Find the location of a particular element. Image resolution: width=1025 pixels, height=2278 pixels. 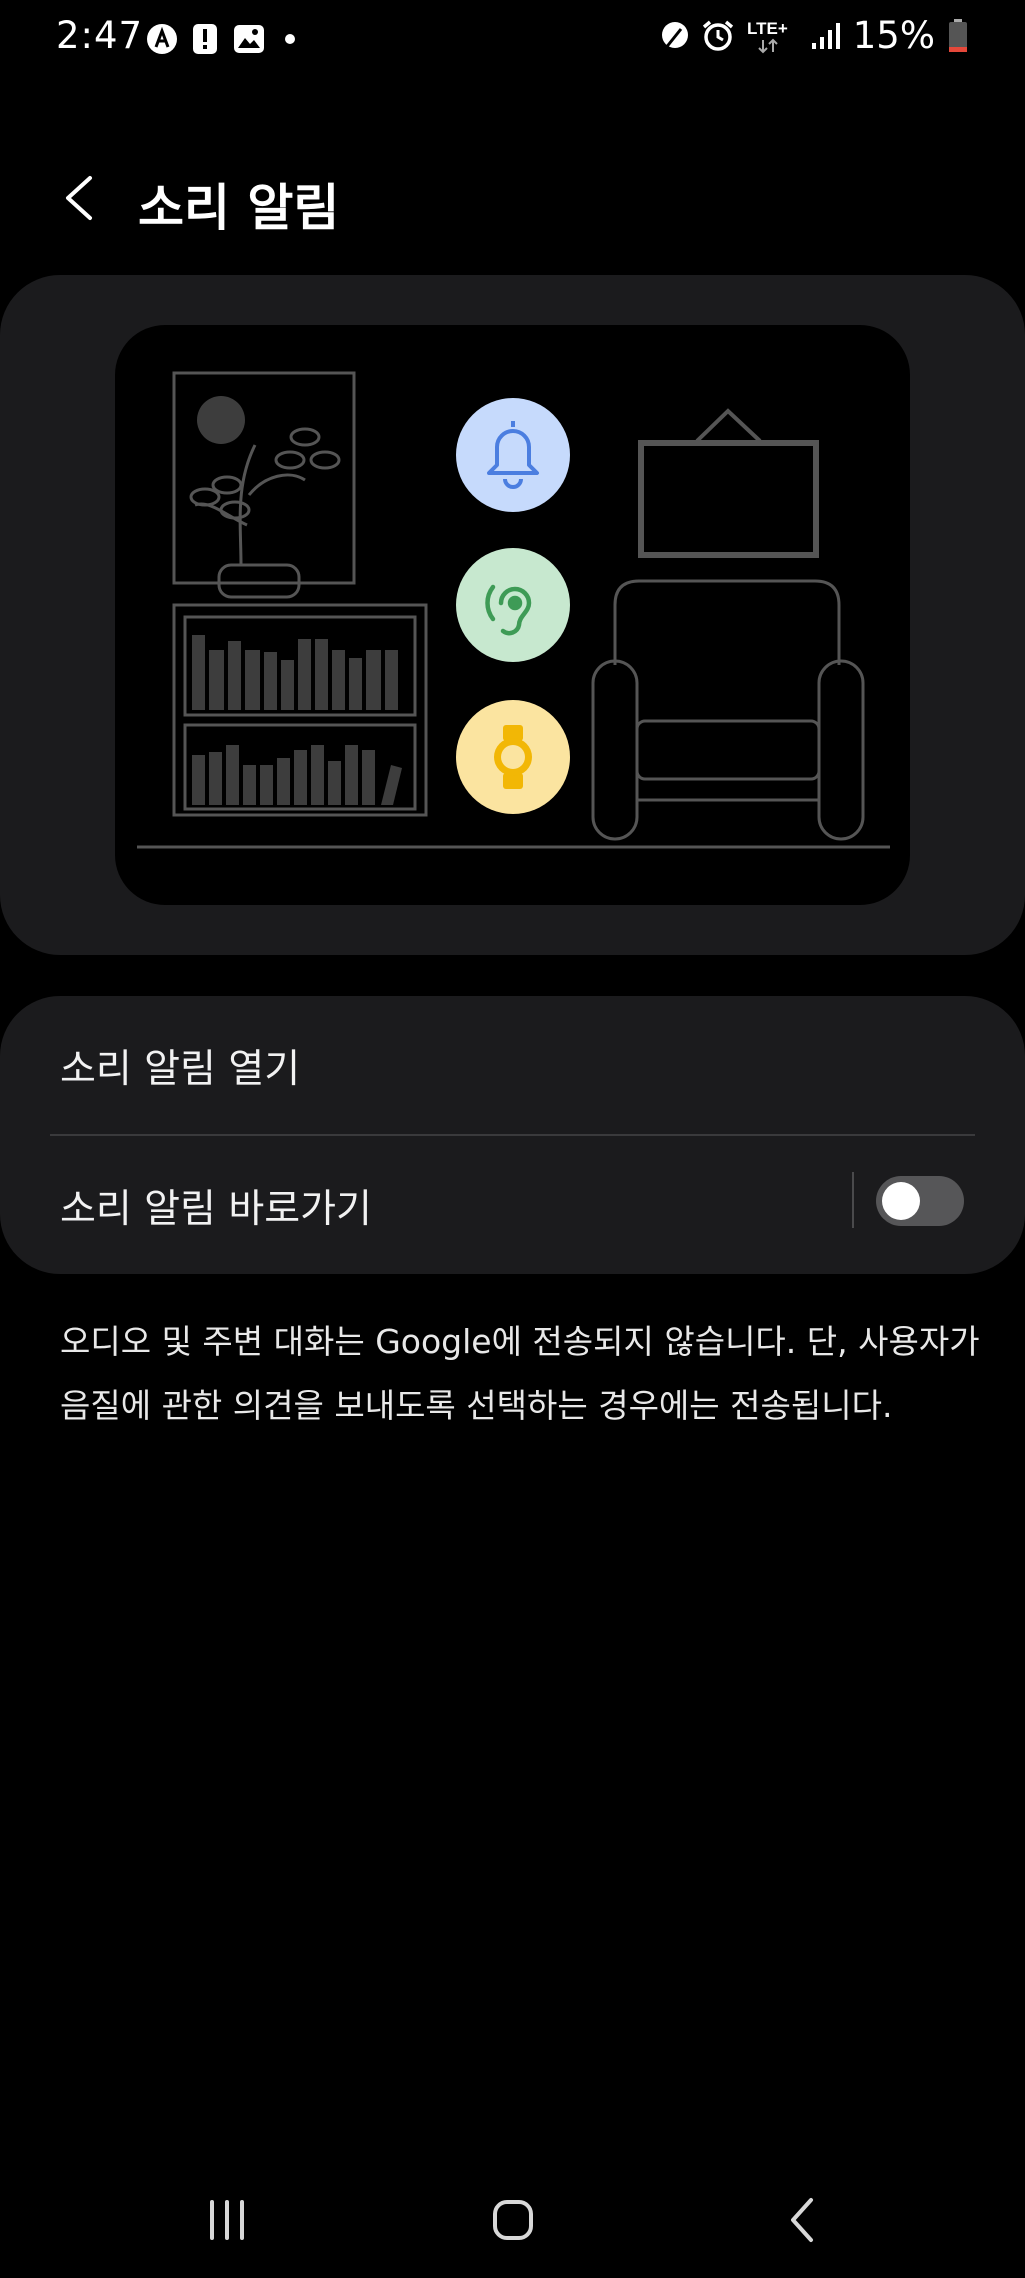

watch-feature is located at coordinates (513, 757).